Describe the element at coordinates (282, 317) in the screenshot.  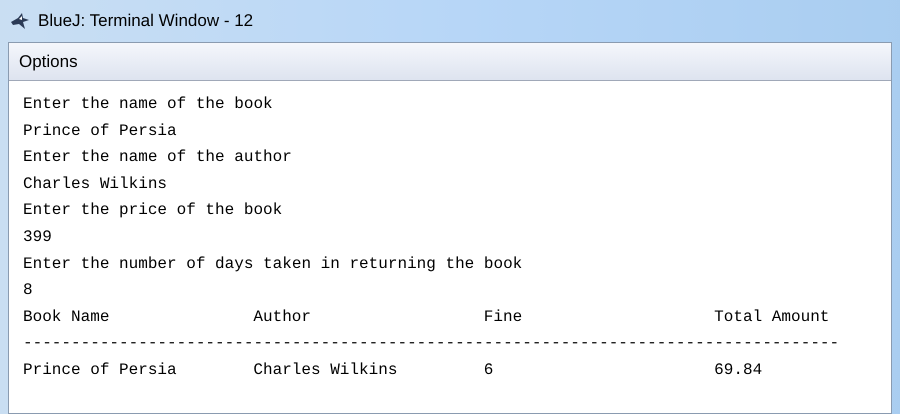
I see `column-header: Author` at that location.